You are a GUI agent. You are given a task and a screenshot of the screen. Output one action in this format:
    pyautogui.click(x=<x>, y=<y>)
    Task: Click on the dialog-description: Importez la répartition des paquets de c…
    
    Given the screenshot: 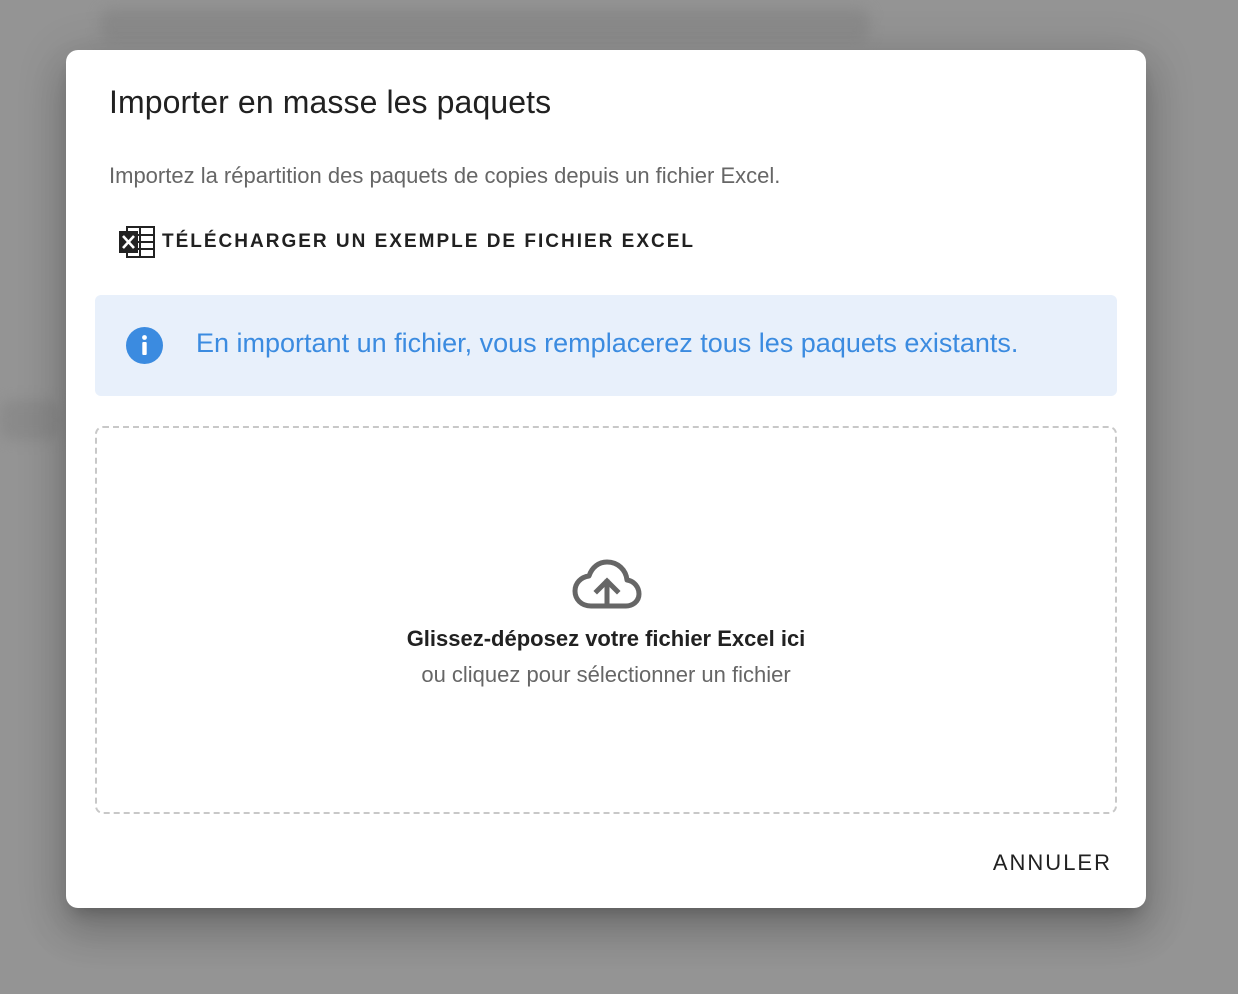 What is the action you would take?
    pyautogui.click(x=445, y=175)
    